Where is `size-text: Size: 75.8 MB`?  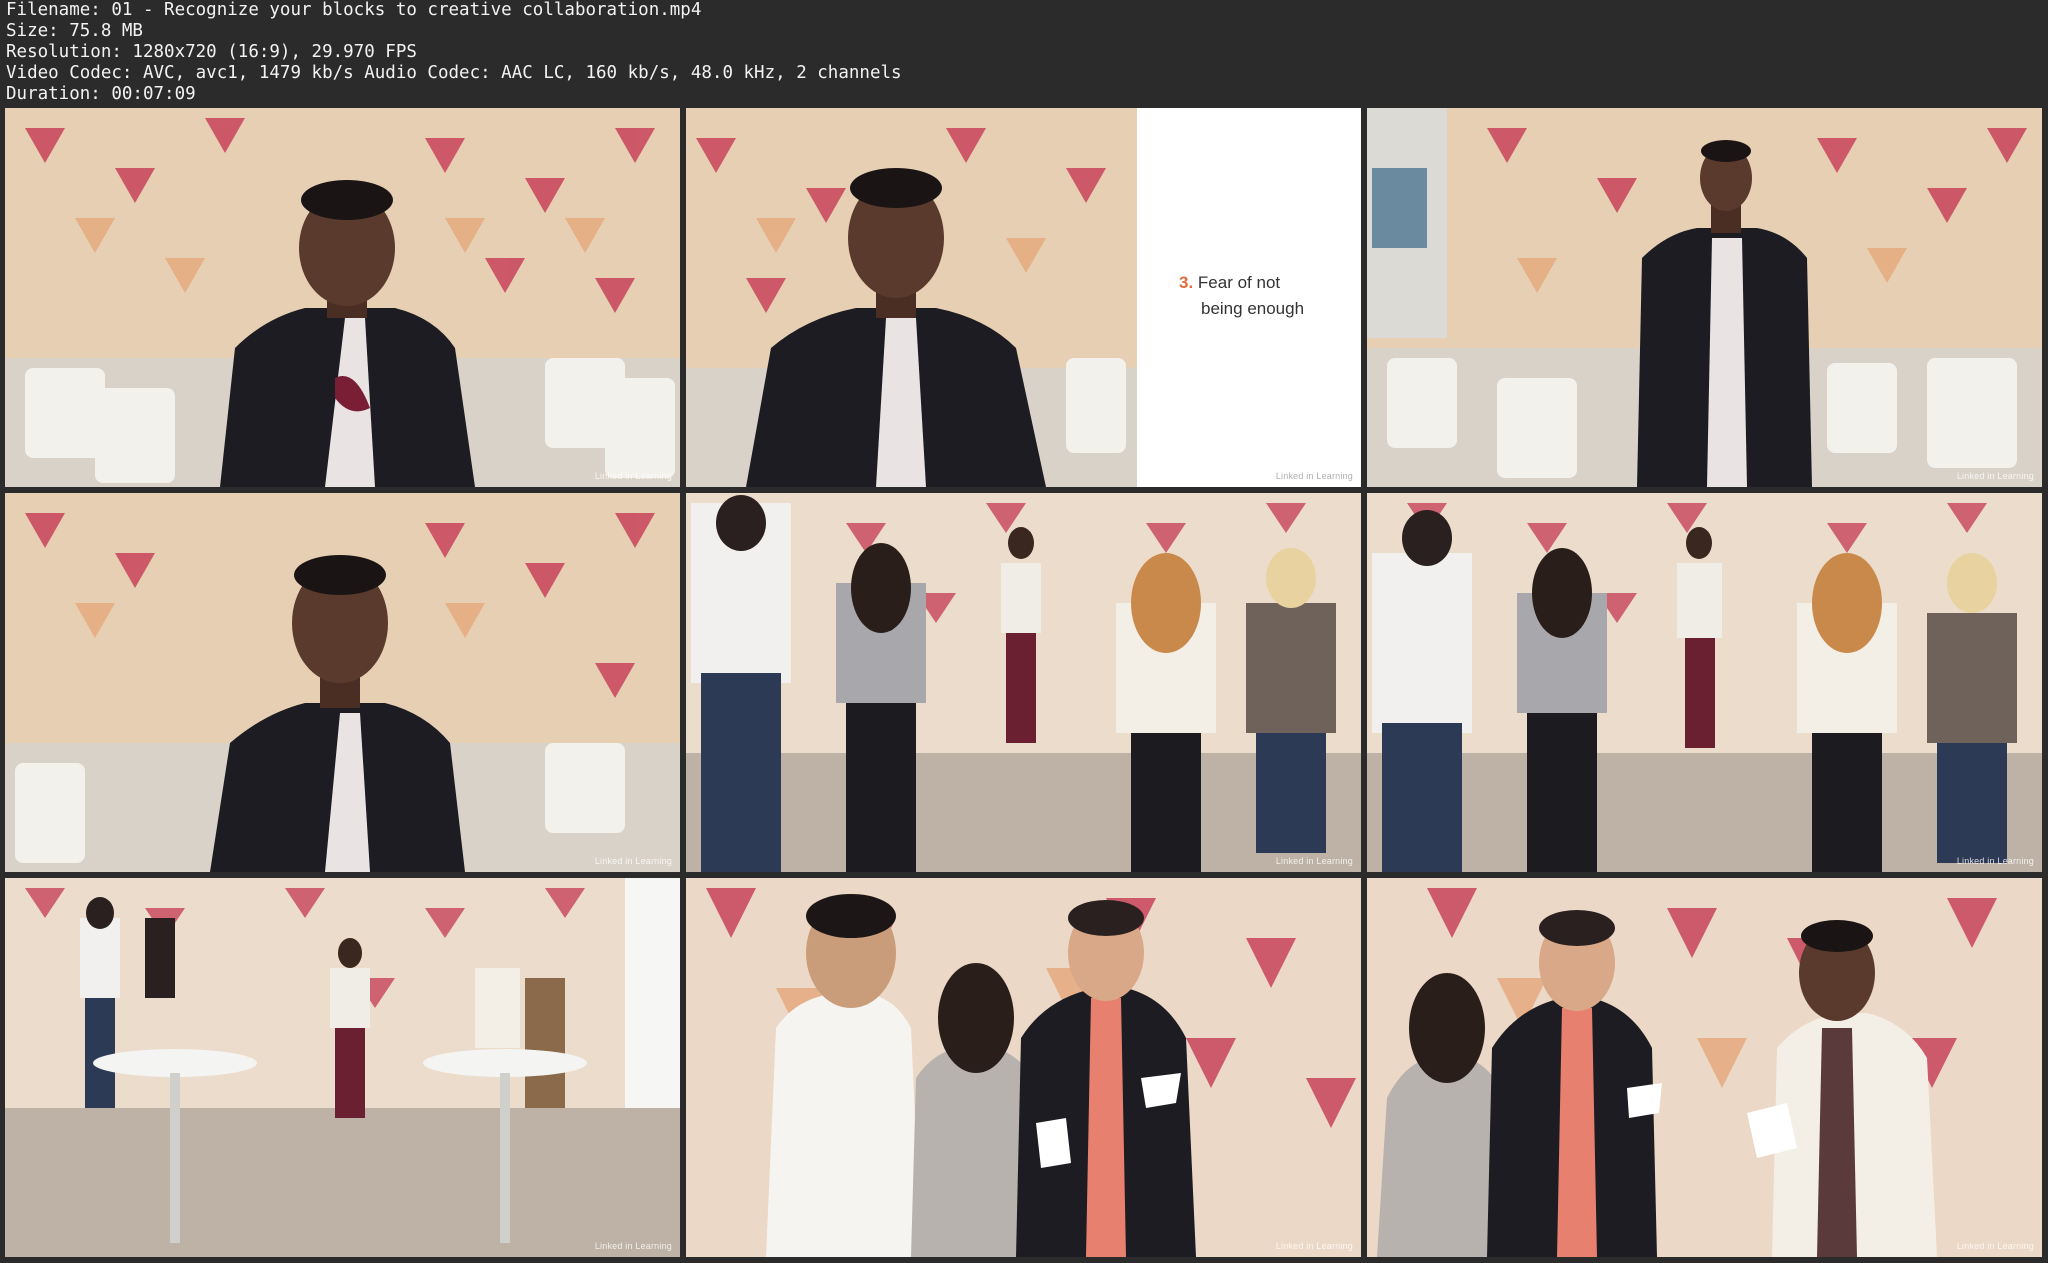 size-text: Size: 75.8 MB is located at coordinates (74, 31).